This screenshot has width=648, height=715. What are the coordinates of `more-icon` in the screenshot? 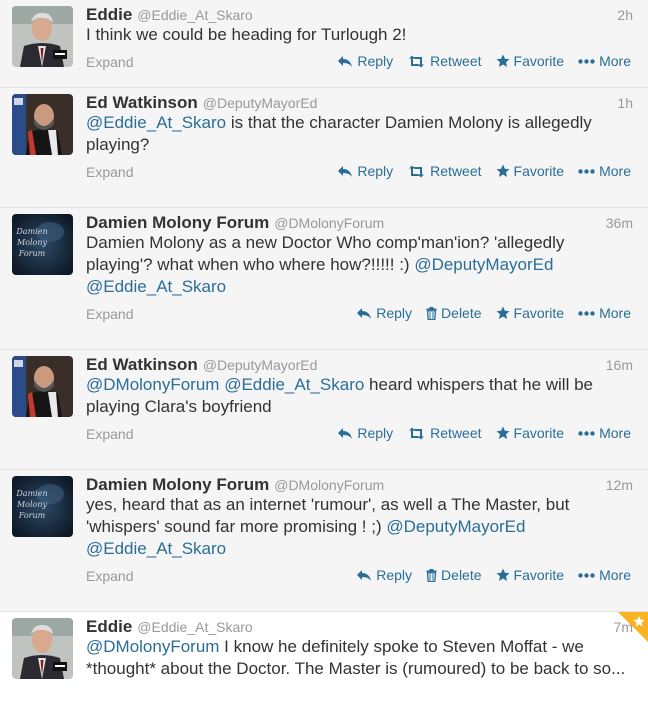 It's located at (586, 433).